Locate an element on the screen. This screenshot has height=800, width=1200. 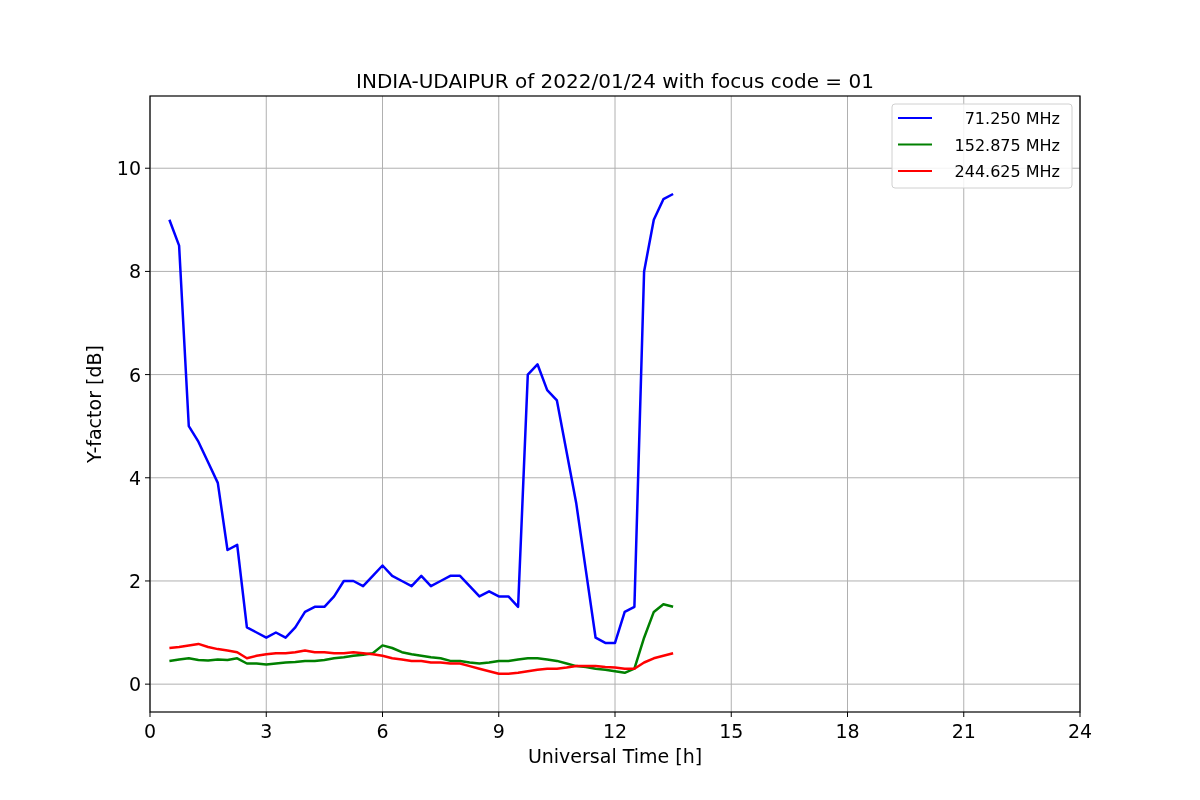
x-tick-label: 15 is located at coordinates (731, 731).